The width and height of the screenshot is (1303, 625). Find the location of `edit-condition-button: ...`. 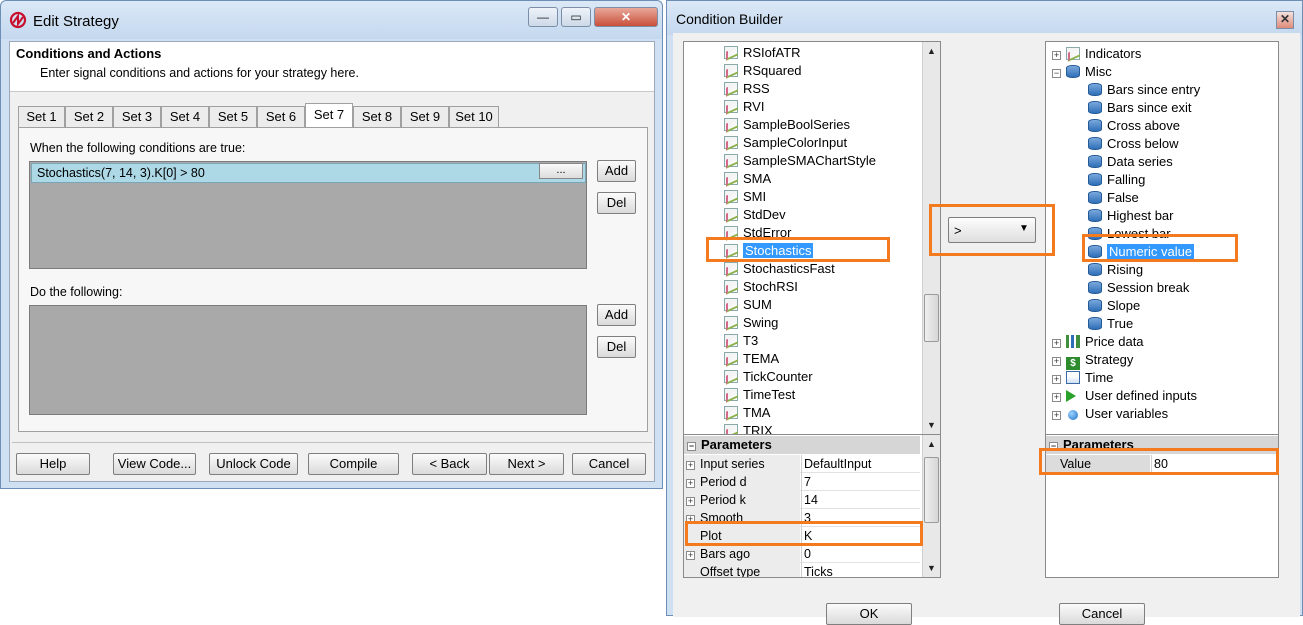

edit-condition-button: ... is located at coordinates (561, 171).